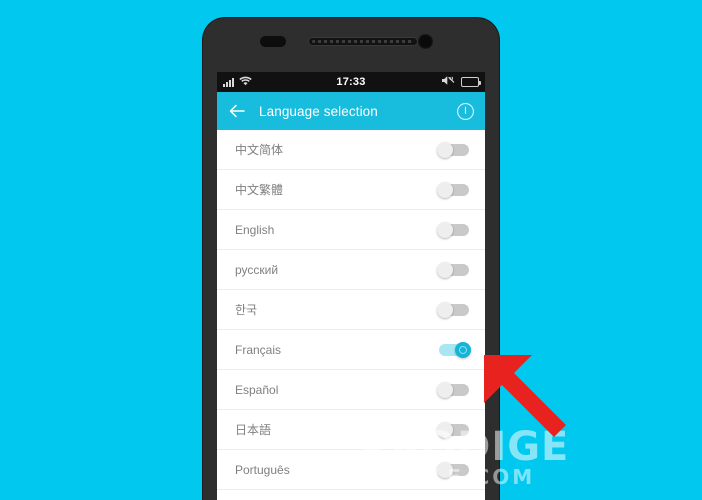 This screenshot has width=702, height=500. Describe the element at coordinates (318, 111) in the screenshot. I see `page-title: Language selection` at that location.